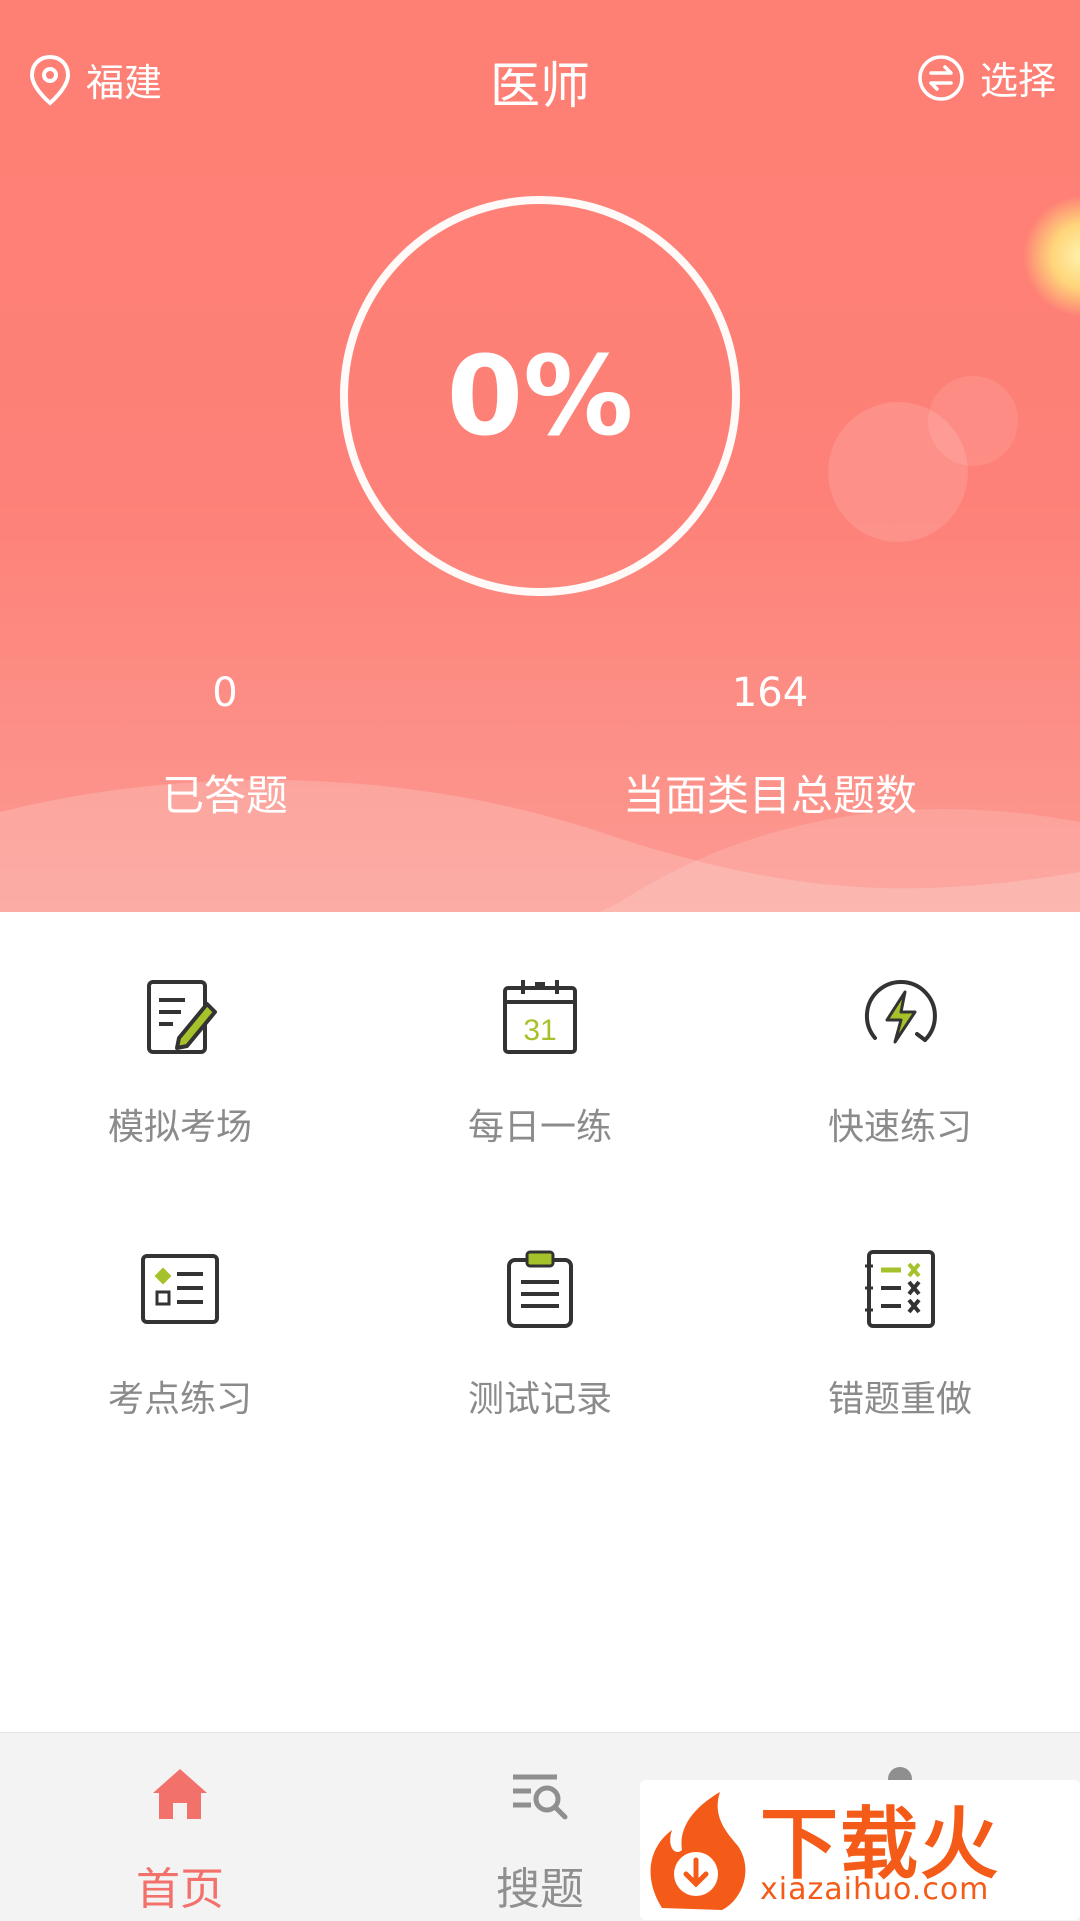 Image resolution: width=1080 pixels, height=1921 pixels. What do you see at coordinates (224, 795) in the screenshot?
I see `answered-label: 已答题` at bounding box center [224, 795].